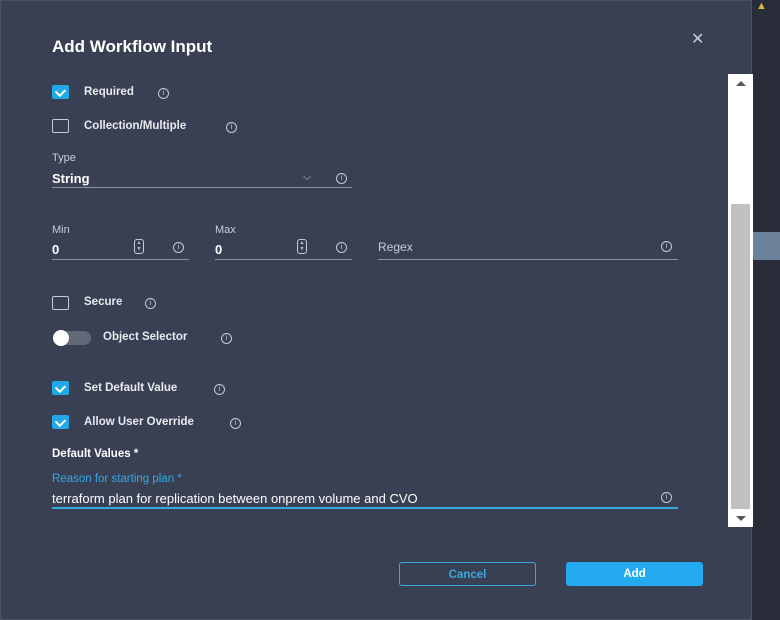 The height and width of the screenshot is (620, 780). I want to click on type-underline, so click(202, 187).